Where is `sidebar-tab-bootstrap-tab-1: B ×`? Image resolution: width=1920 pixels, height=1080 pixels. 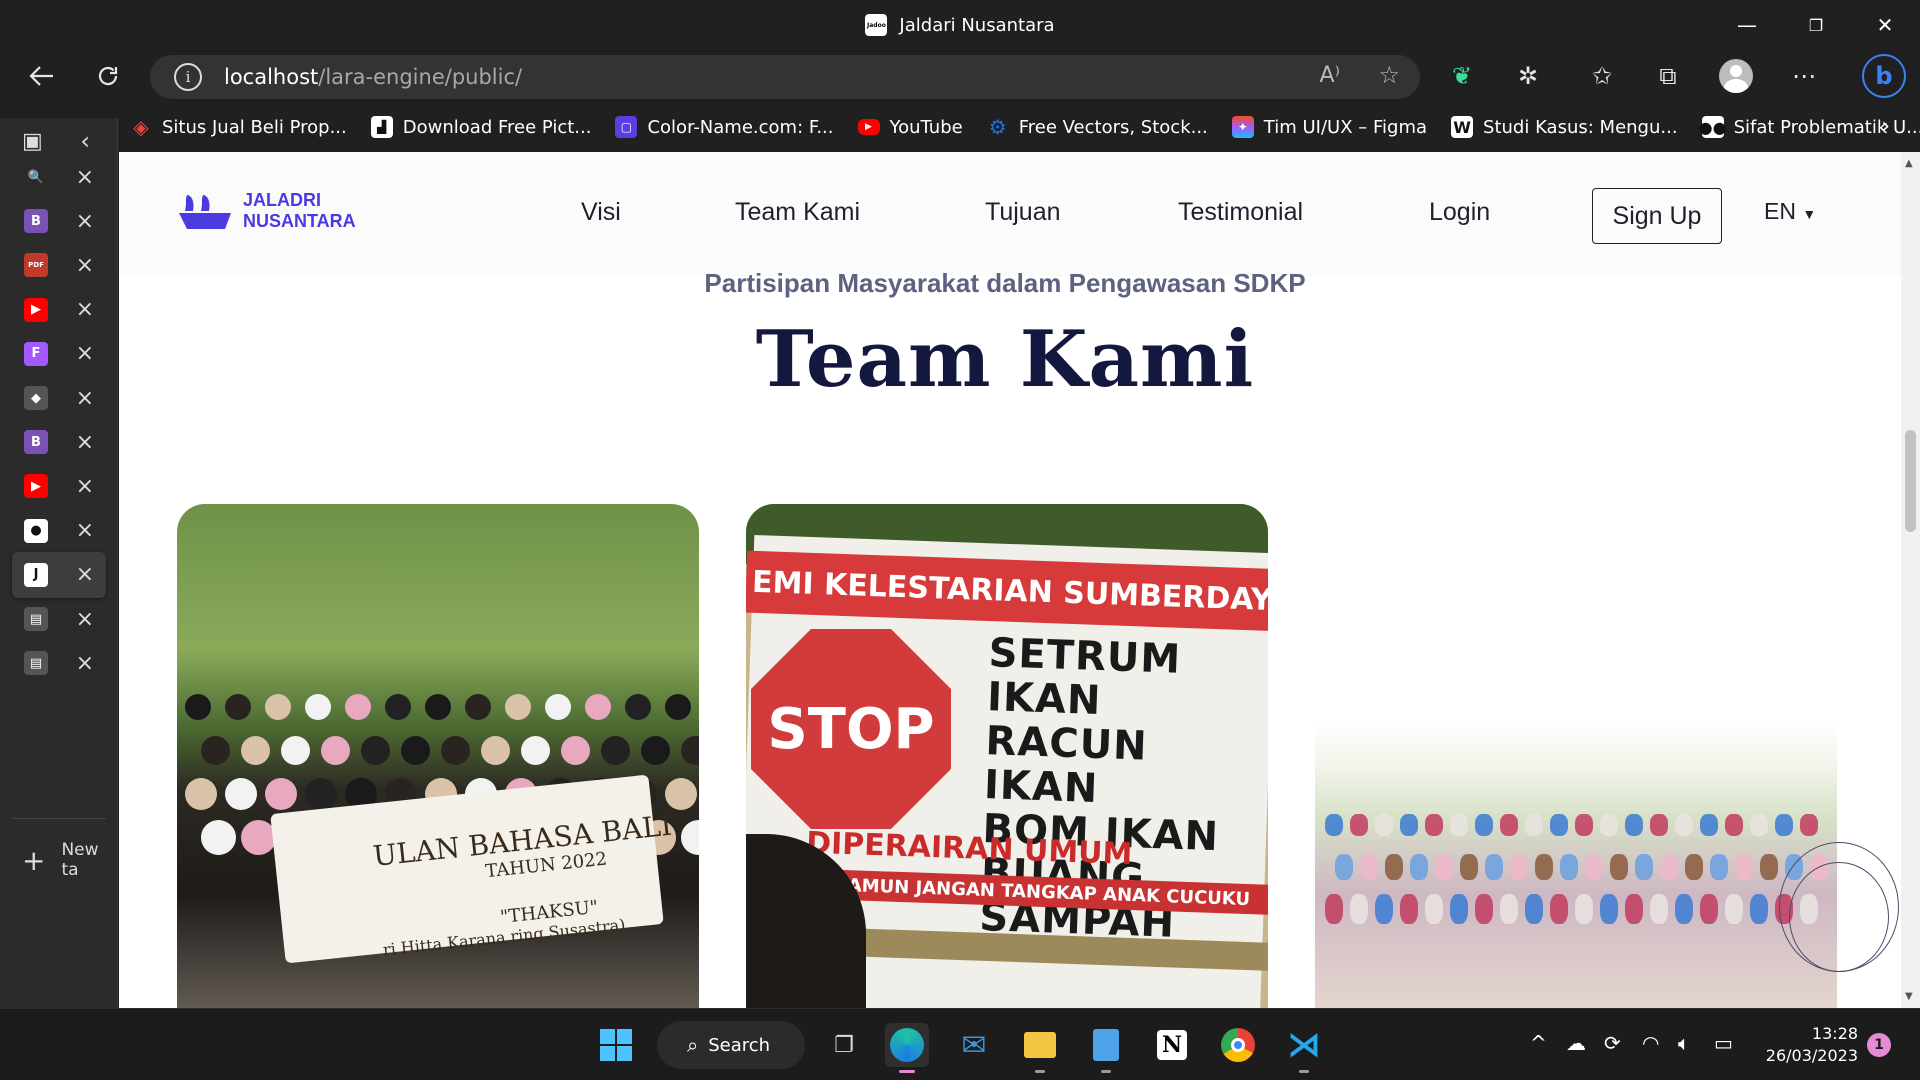 sidebar-tab-bootstrap-tab-1: B × is located at coordinates (59, 221).